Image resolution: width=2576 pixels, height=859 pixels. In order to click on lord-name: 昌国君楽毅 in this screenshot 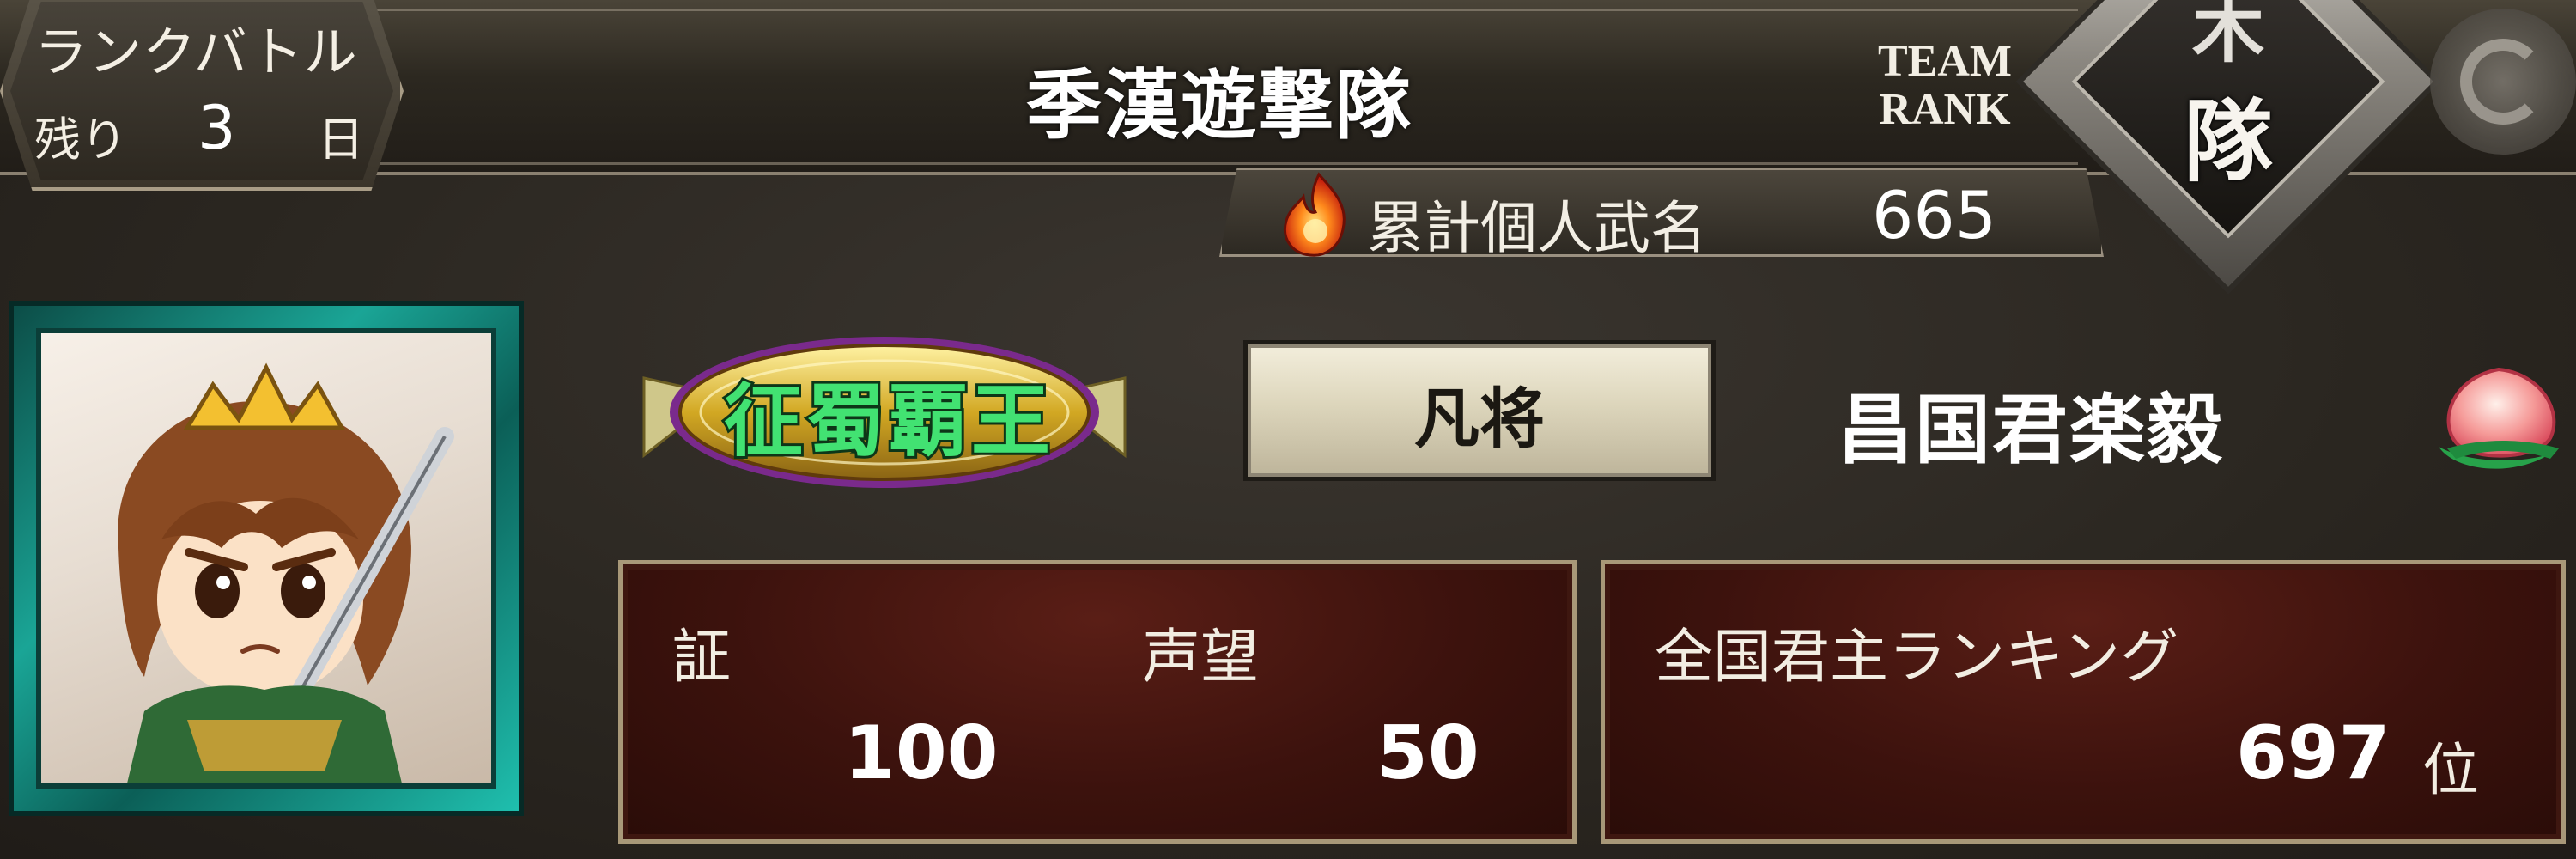, I will do `click(2032, 430)`.